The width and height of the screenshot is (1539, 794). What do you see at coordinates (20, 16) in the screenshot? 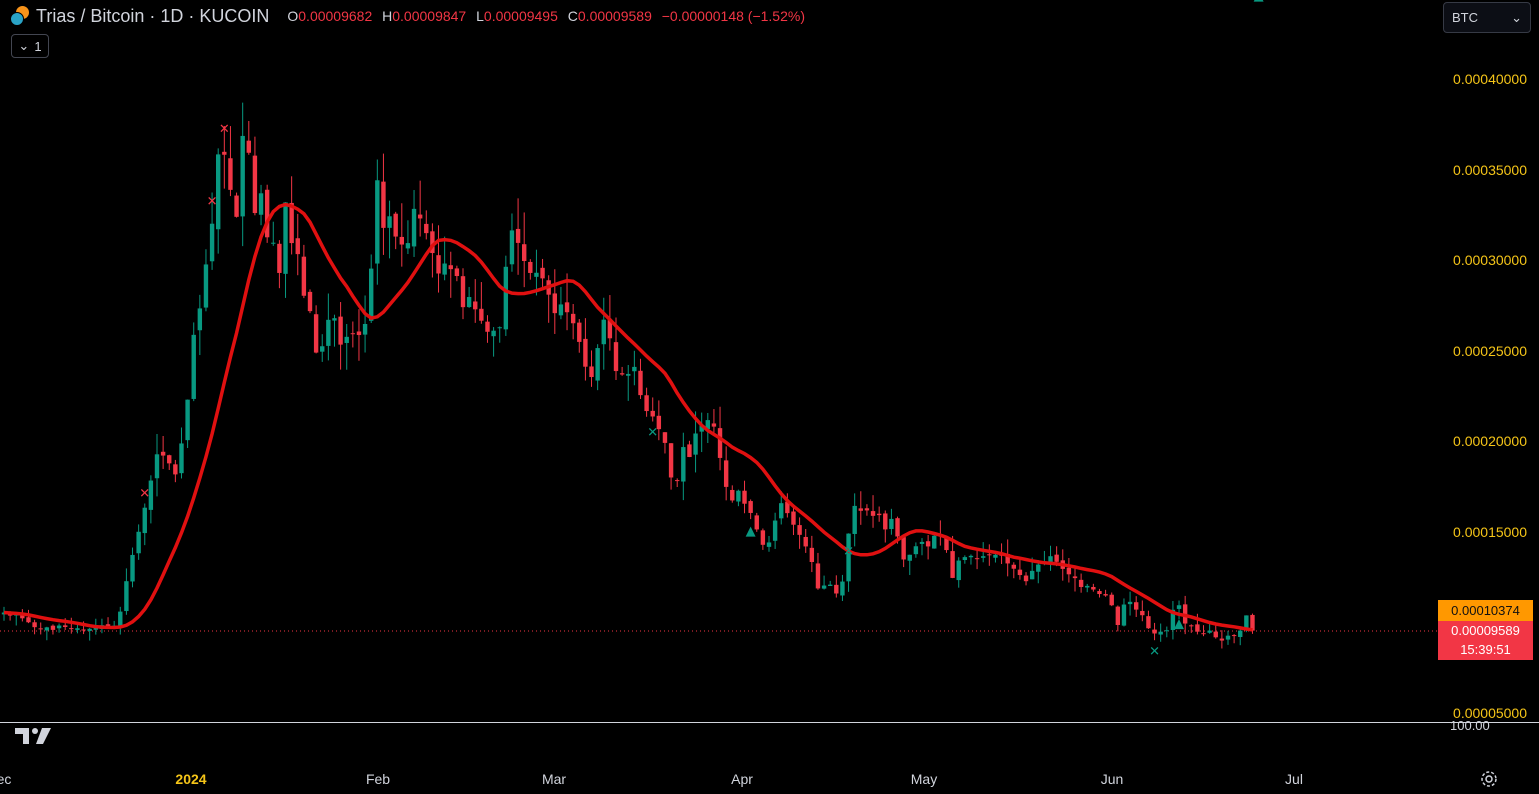
I see `symbol-coin-icon` at bounding box center [20, 16].